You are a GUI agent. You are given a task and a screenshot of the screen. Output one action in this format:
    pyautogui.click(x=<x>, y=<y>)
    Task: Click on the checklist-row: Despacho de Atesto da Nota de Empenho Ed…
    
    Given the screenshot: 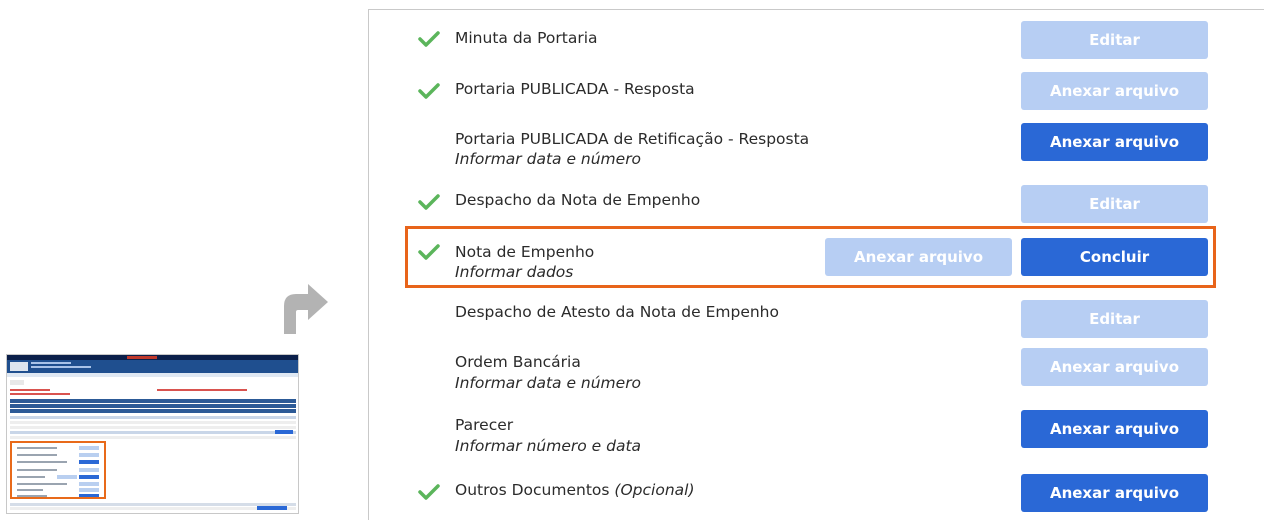 What is the action you would take?
    pyautogui.click(x=816, y=317)
    